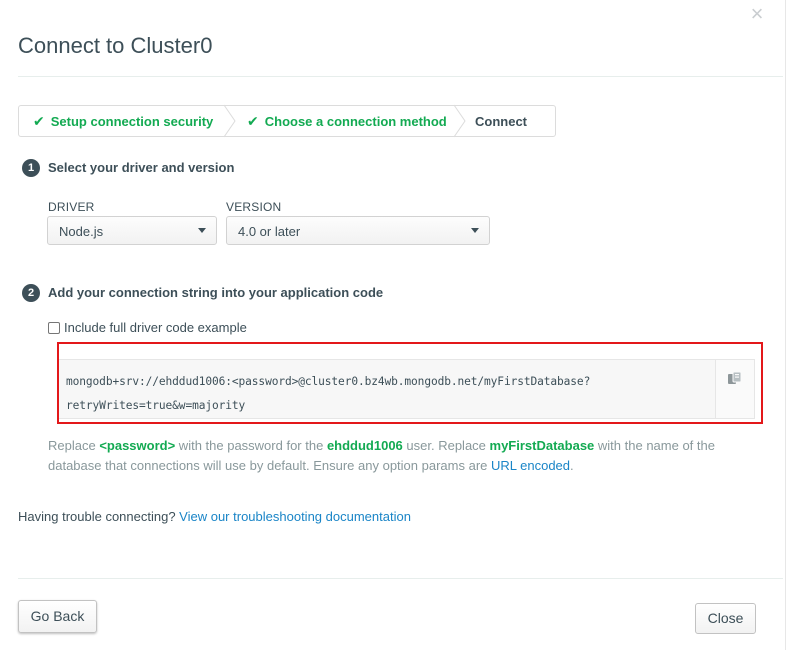 Image resolution: width=788 pixels, height=650 pixels. I want to click on trouble-text: Having trouble connecting?, so click(99, 516).